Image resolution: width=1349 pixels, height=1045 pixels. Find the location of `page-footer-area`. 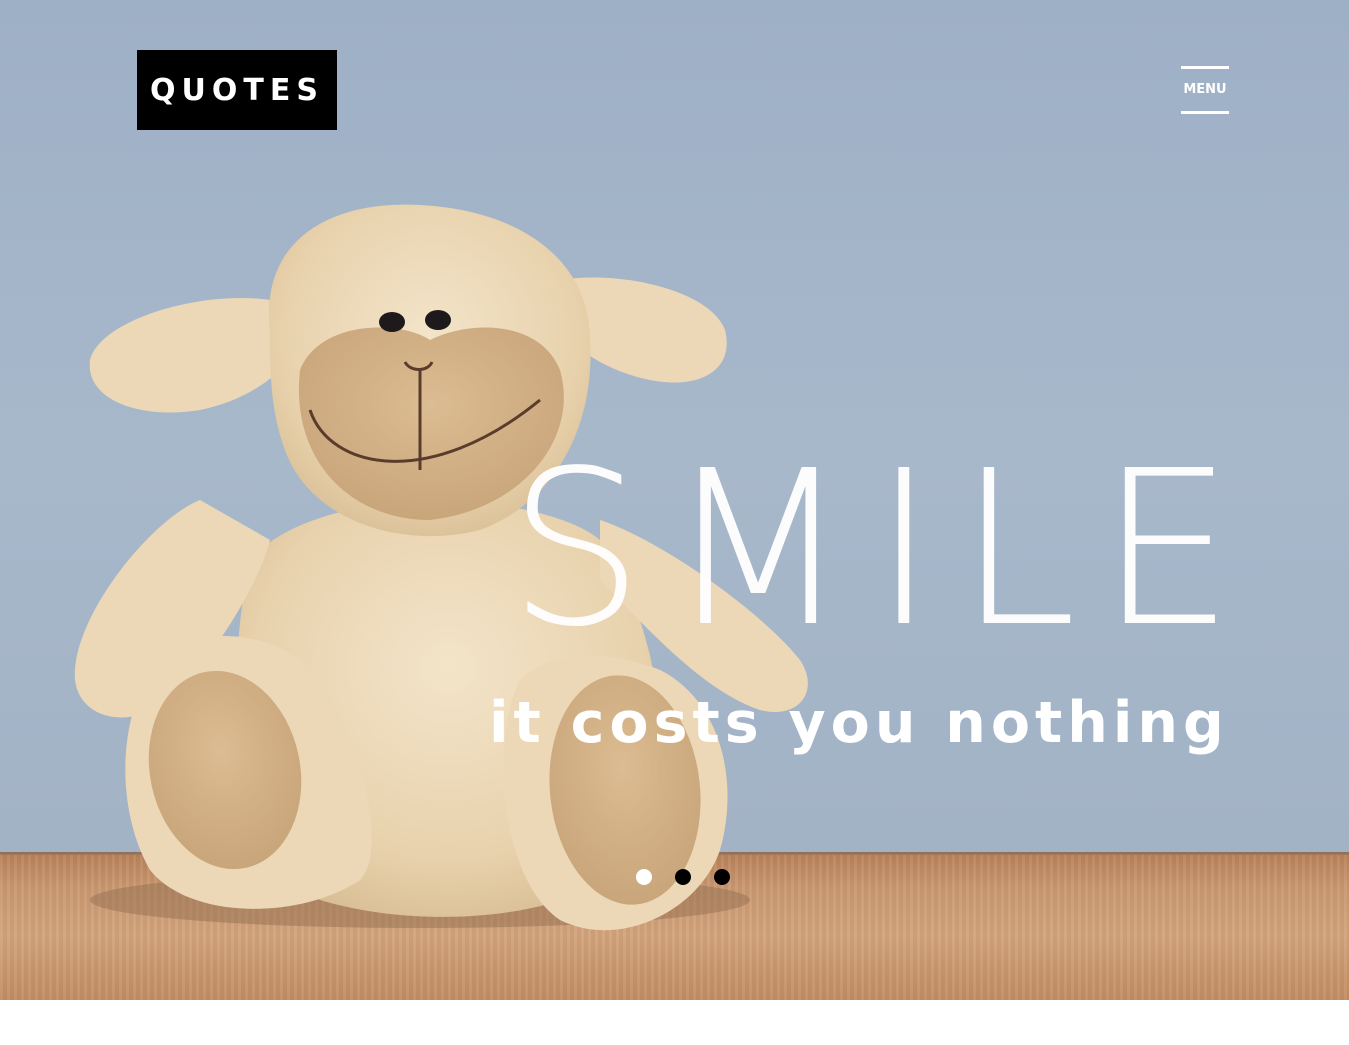

page-footer-area is located at coordinates (674, 1022).